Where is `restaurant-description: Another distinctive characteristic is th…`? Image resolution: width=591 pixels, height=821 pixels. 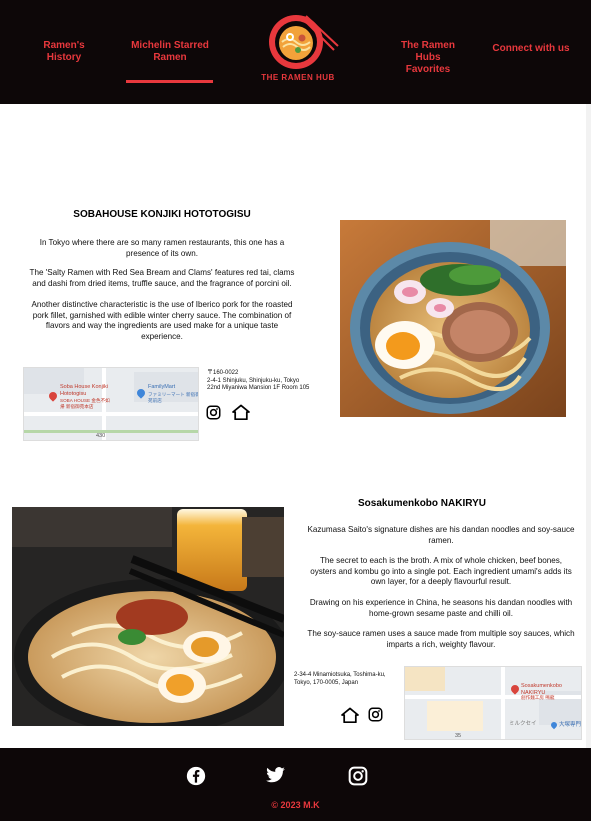 restaurant-description: Another distinctive characteristic is th… is located at coordinates (162, 320).